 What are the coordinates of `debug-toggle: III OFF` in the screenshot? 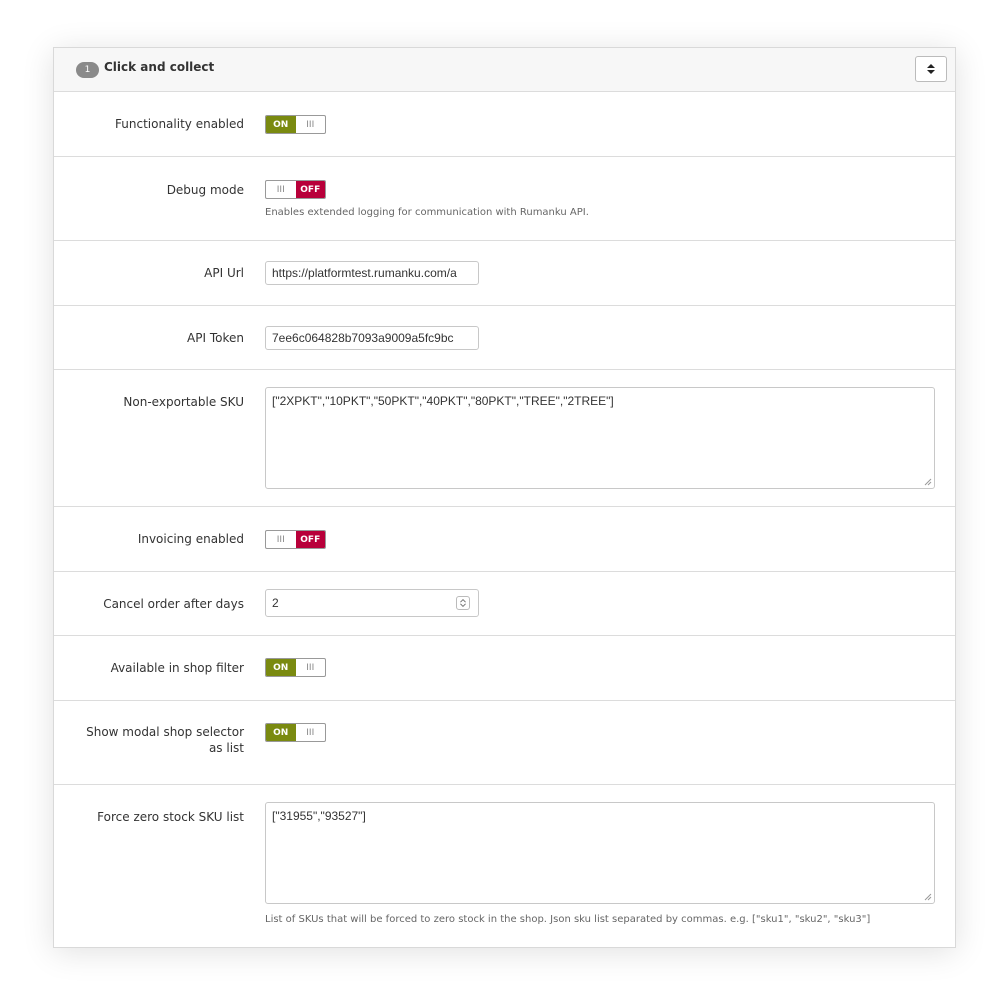 It's located at (295, 189).